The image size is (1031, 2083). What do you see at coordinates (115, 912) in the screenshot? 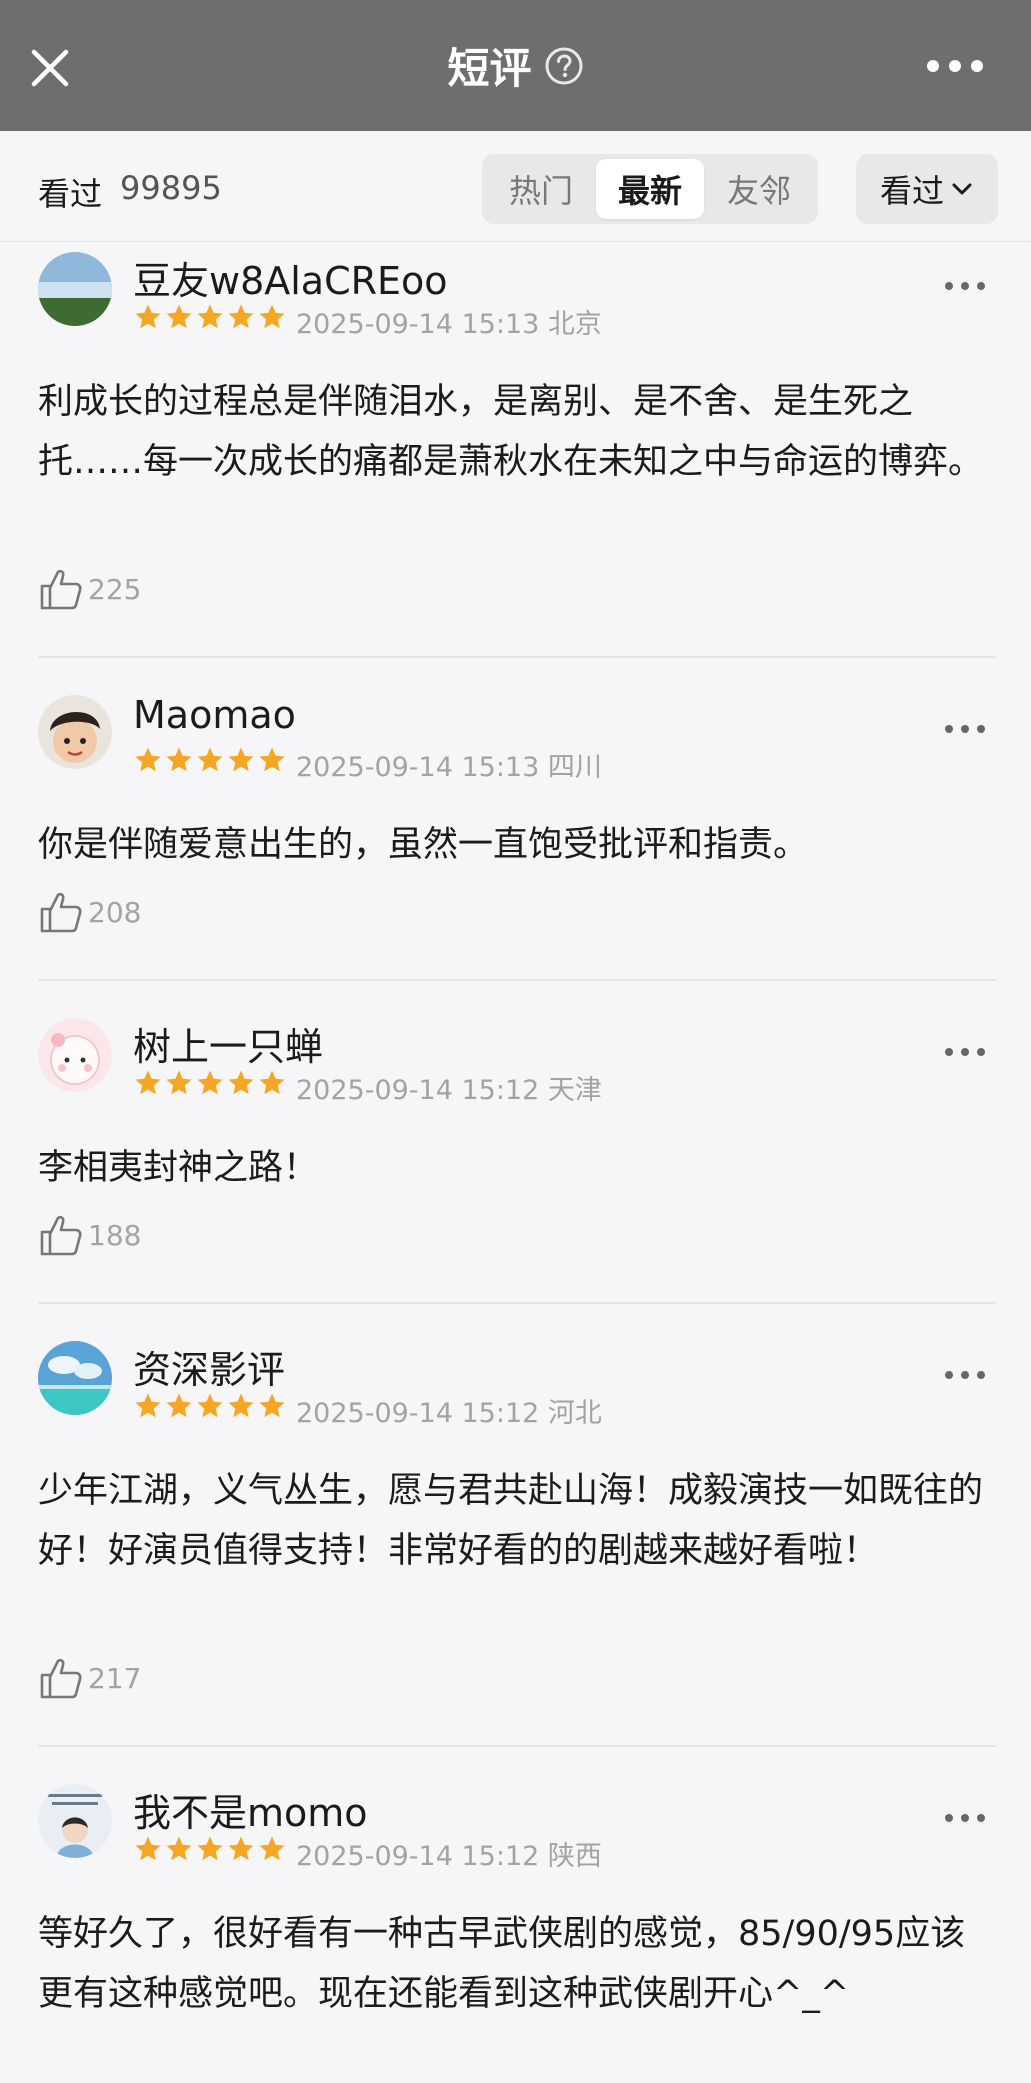
I see `like-count: 208` at bounding box center [115, 912].